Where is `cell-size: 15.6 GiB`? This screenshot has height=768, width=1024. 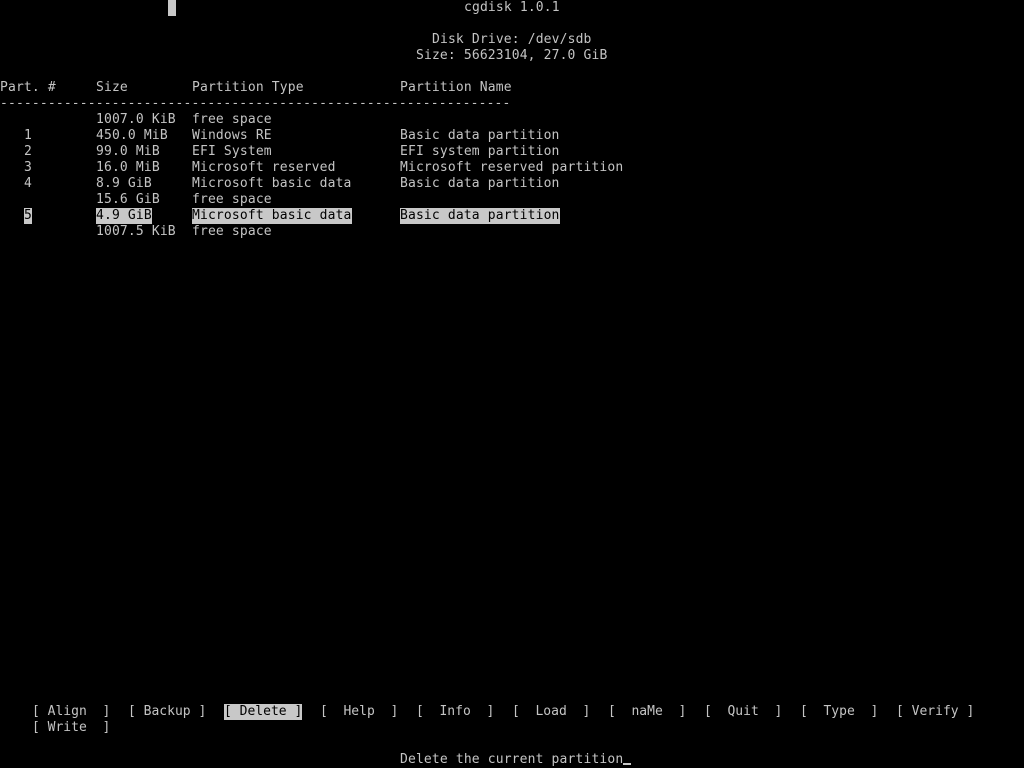 cell-size: 15.6 GiB is located at coordinates (128, 199).